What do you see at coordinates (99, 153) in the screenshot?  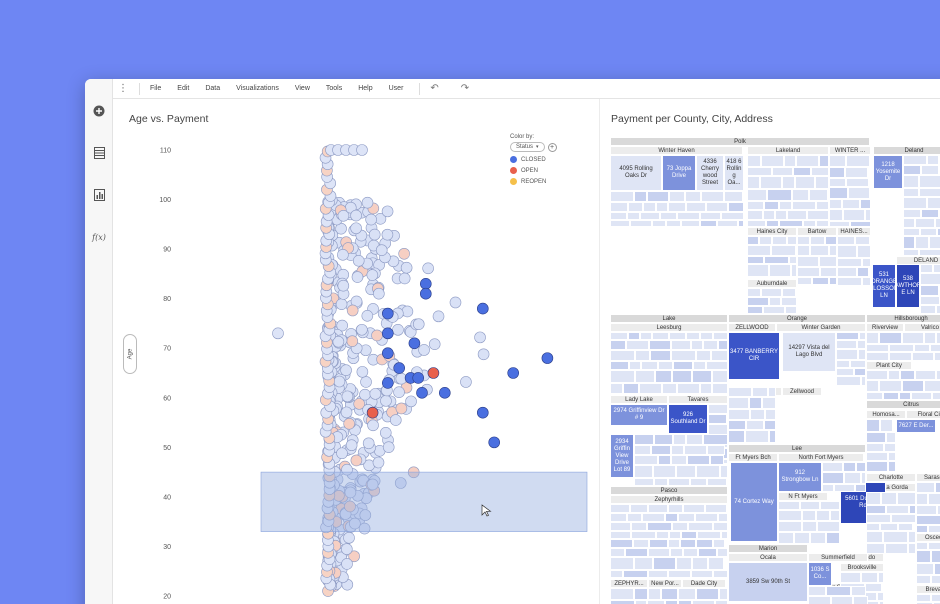 I see `table-icon` at bounding box center [99, 153].